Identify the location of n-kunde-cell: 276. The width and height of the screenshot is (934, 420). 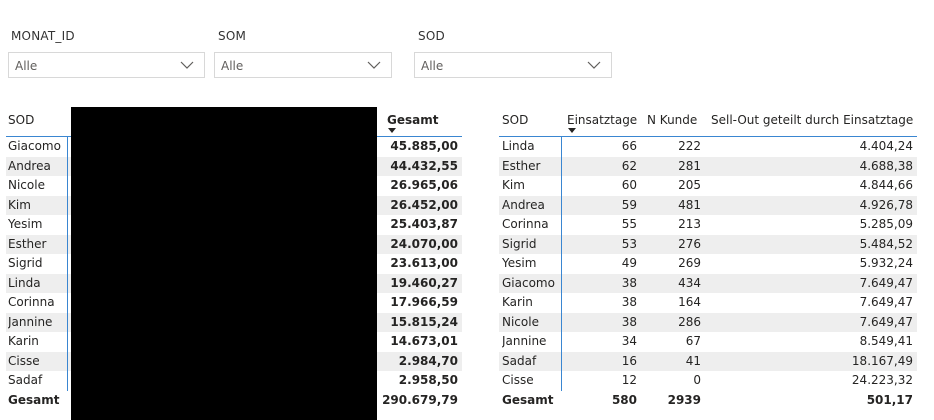
(689, 243).